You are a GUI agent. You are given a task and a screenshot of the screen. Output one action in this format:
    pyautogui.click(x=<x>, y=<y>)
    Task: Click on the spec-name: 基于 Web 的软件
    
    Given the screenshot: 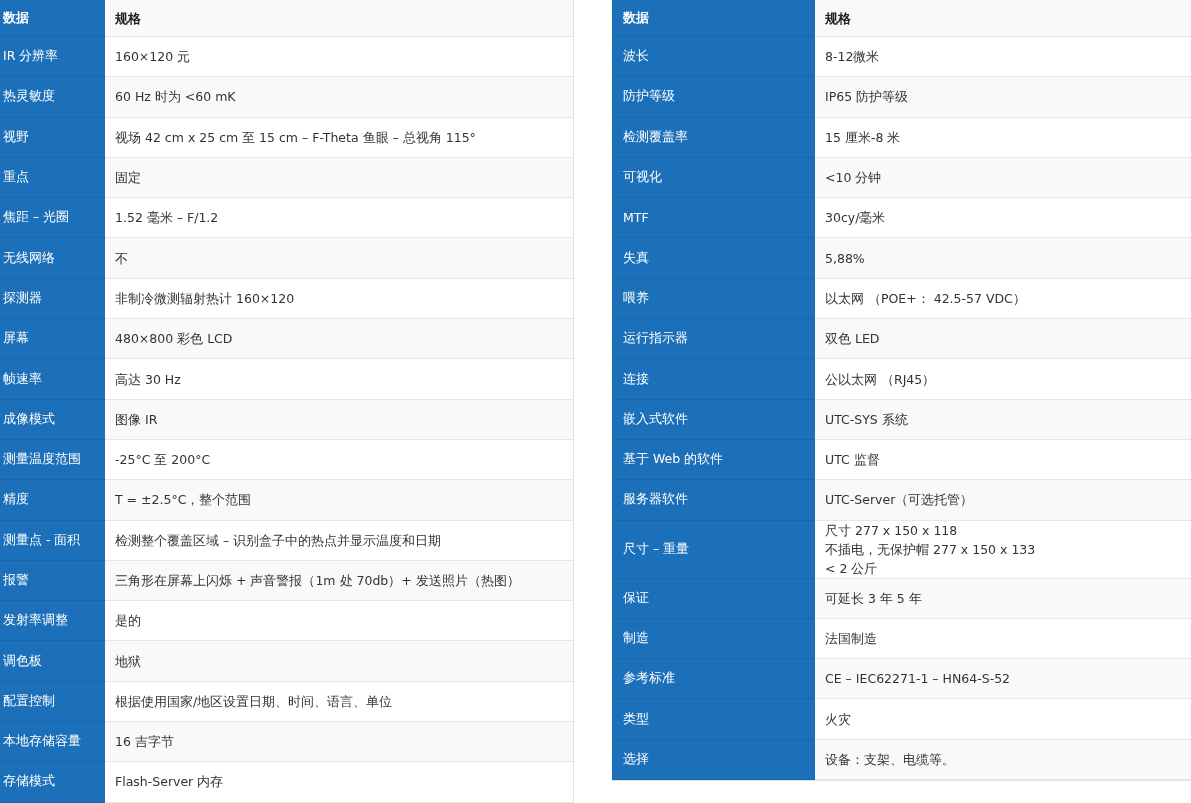 What is the action you would take?
    pyautogui.click(x=713, y=460)
    